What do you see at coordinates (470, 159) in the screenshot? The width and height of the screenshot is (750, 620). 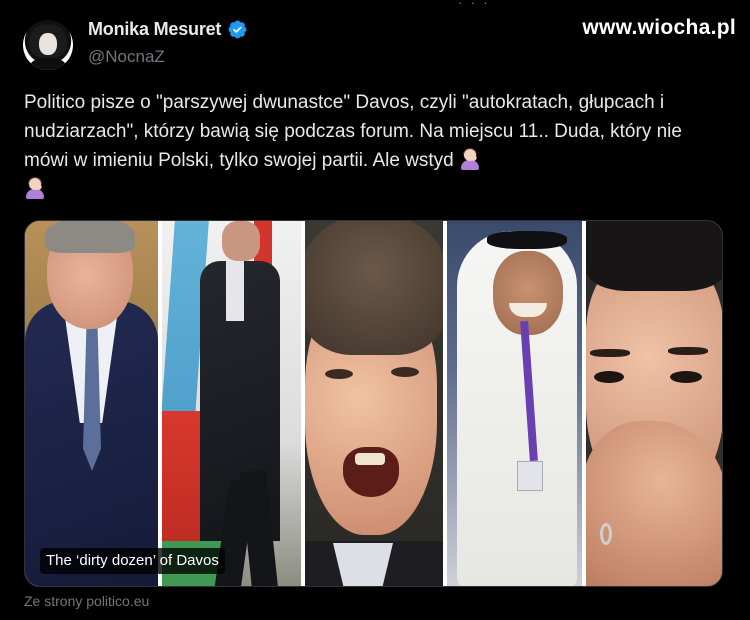 I see `woman-facepalming-icon` at bounding box center [470, 159].